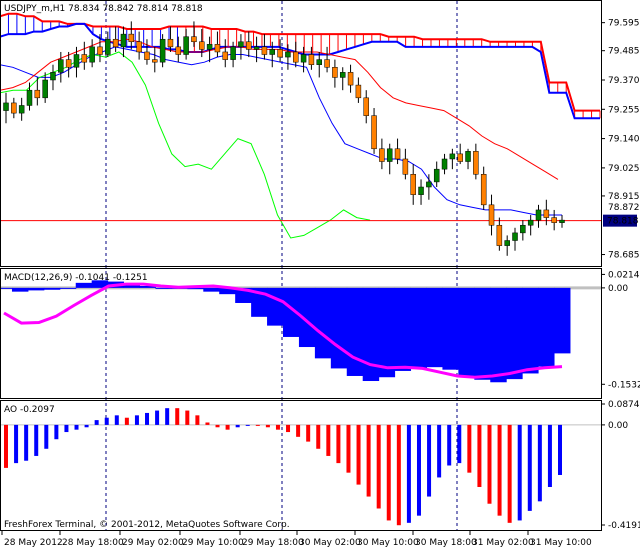  Describe the element at coordinates (624, 110) in the screenshot. I see `price-tick-label: 79.255` at that location.